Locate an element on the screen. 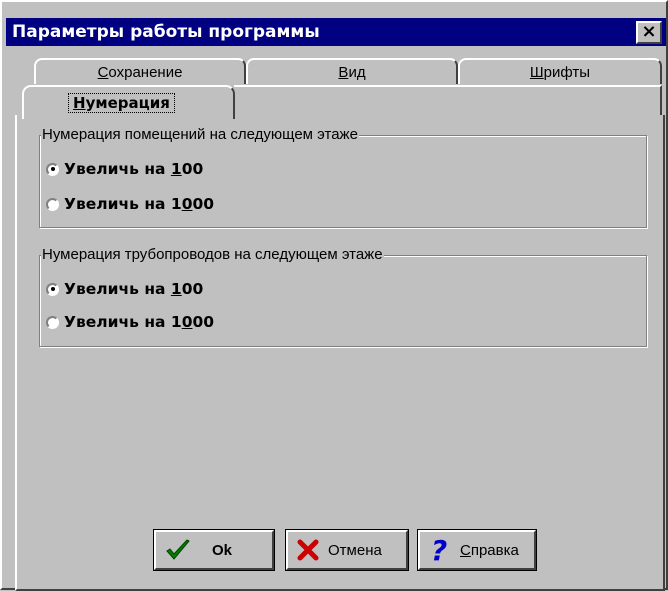 Image resolution: width=668 pixels, height=591 pixels. close-icon: × is located at coordinates (649, 31).